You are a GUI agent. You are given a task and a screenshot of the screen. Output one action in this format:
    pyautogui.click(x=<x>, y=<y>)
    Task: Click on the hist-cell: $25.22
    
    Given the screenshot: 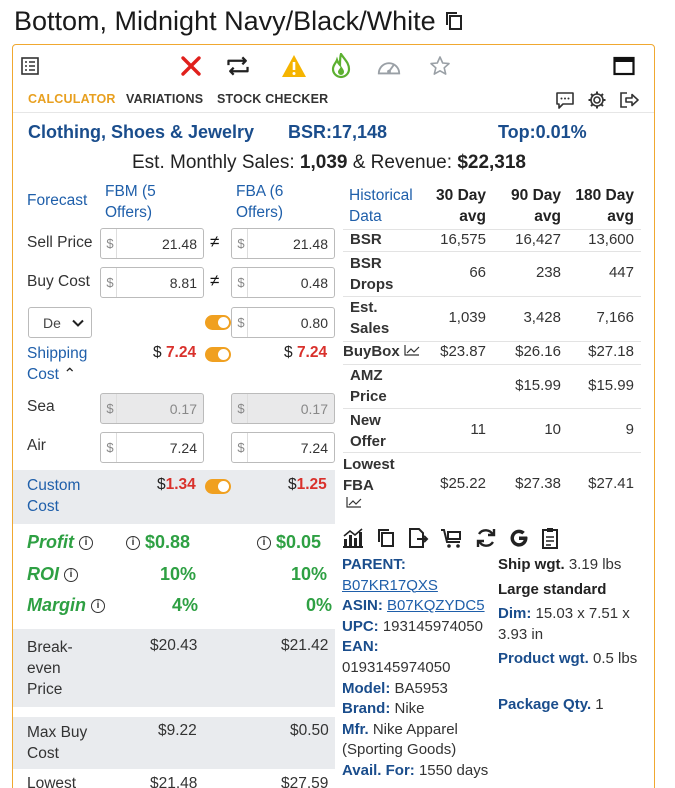 What is the action you would take?
    pyautogui.click(x=463, y=483)
    